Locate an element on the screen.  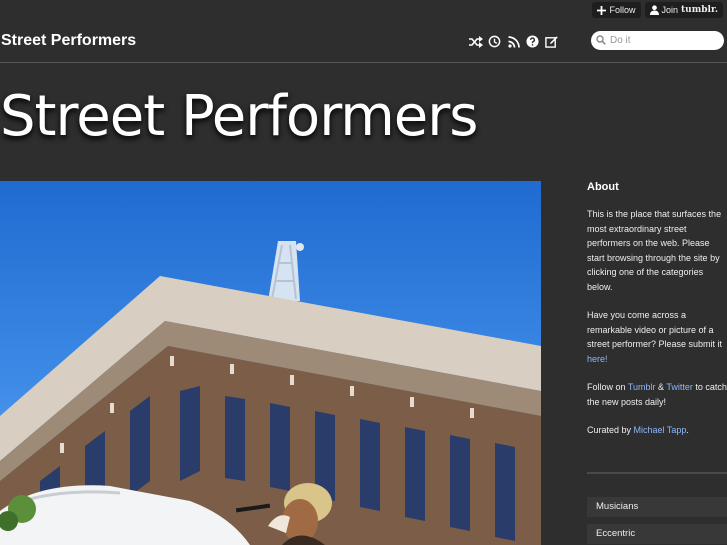
curator-paragraph: Curated by Michael Tapp. is located at coordinates (657, 430).